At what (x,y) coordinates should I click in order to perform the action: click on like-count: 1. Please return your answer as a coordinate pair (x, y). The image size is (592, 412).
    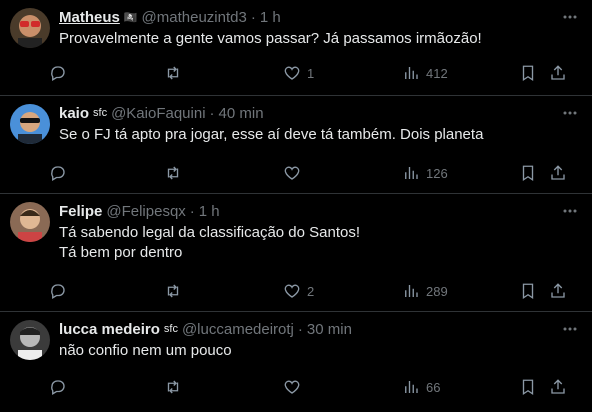
    Looking at the image, I should click on (311, 73).